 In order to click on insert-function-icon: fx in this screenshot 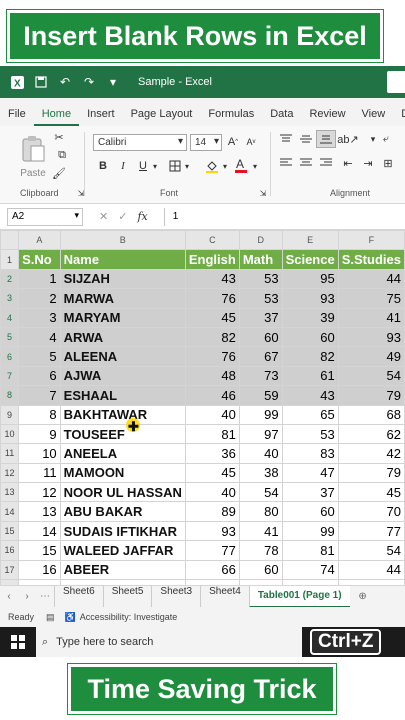, I will do `click(142, 216)`.